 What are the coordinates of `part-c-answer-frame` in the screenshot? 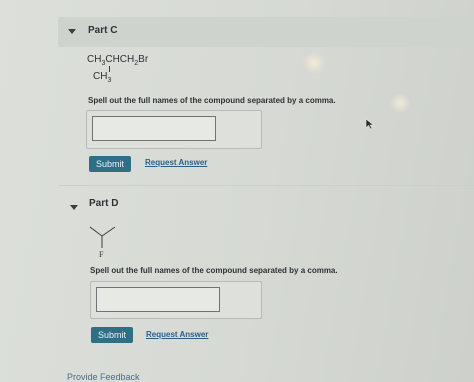 It's located at (174, 129).